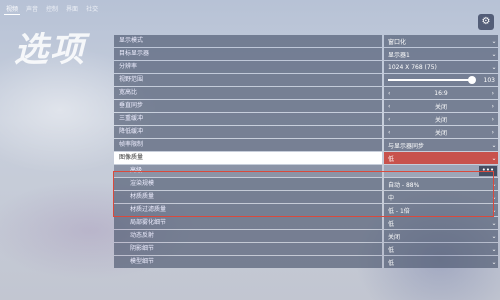  I want to click on tab-social: 社交, so click(92, 9).